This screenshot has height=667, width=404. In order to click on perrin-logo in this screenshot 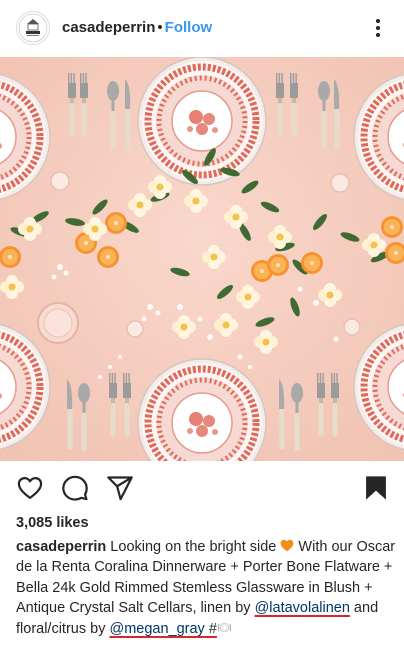, I will do `click(33, 28)`.